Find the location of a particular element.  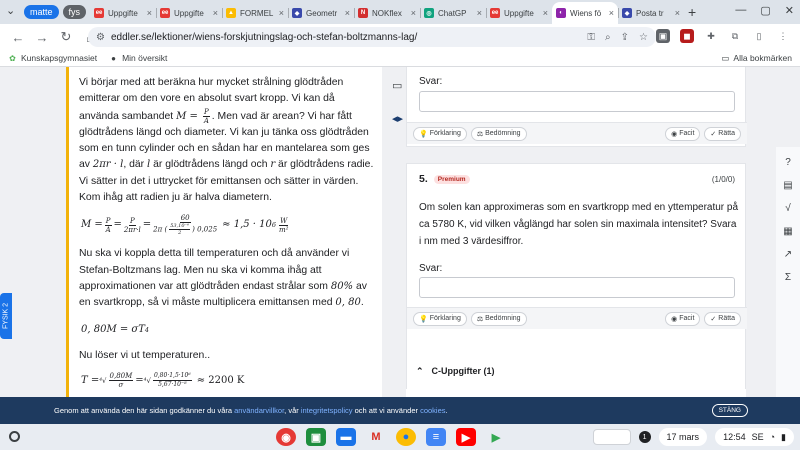

status-area: 12:54 SE ◔ ▮ is located at coordinates (754, 437).